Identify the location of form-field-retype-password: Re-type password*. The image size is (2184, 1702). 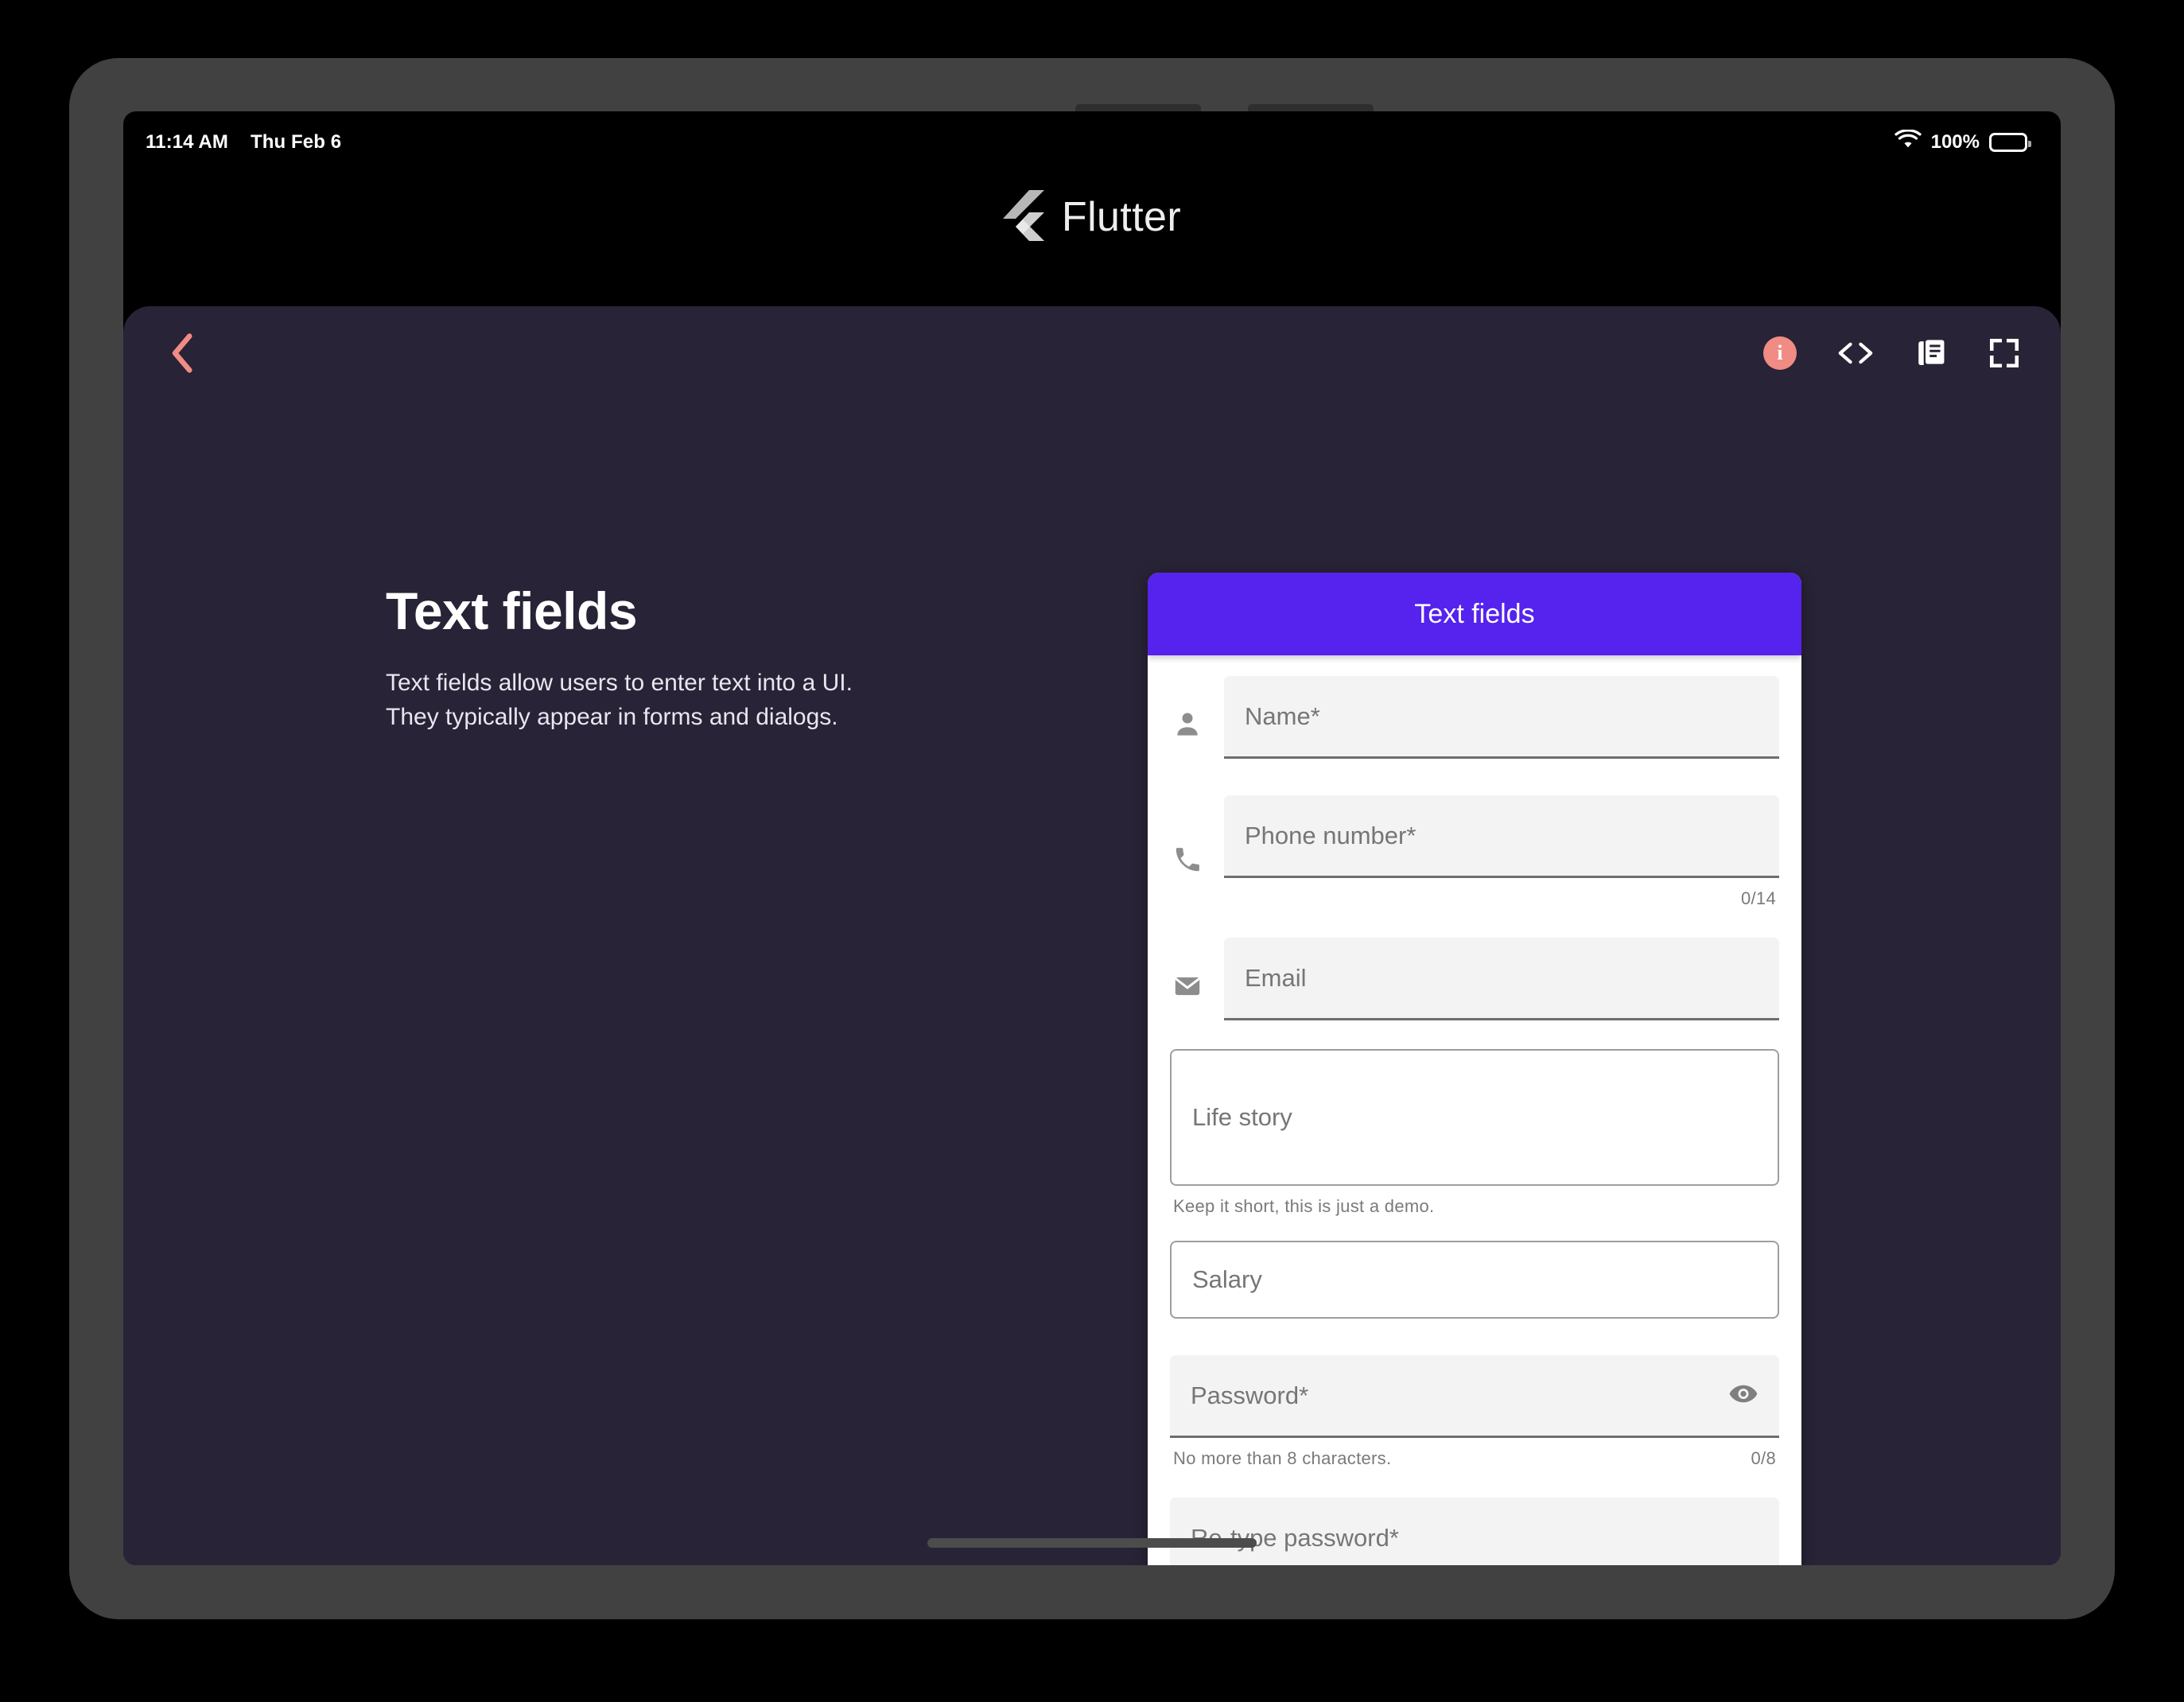
(1474, 1531).